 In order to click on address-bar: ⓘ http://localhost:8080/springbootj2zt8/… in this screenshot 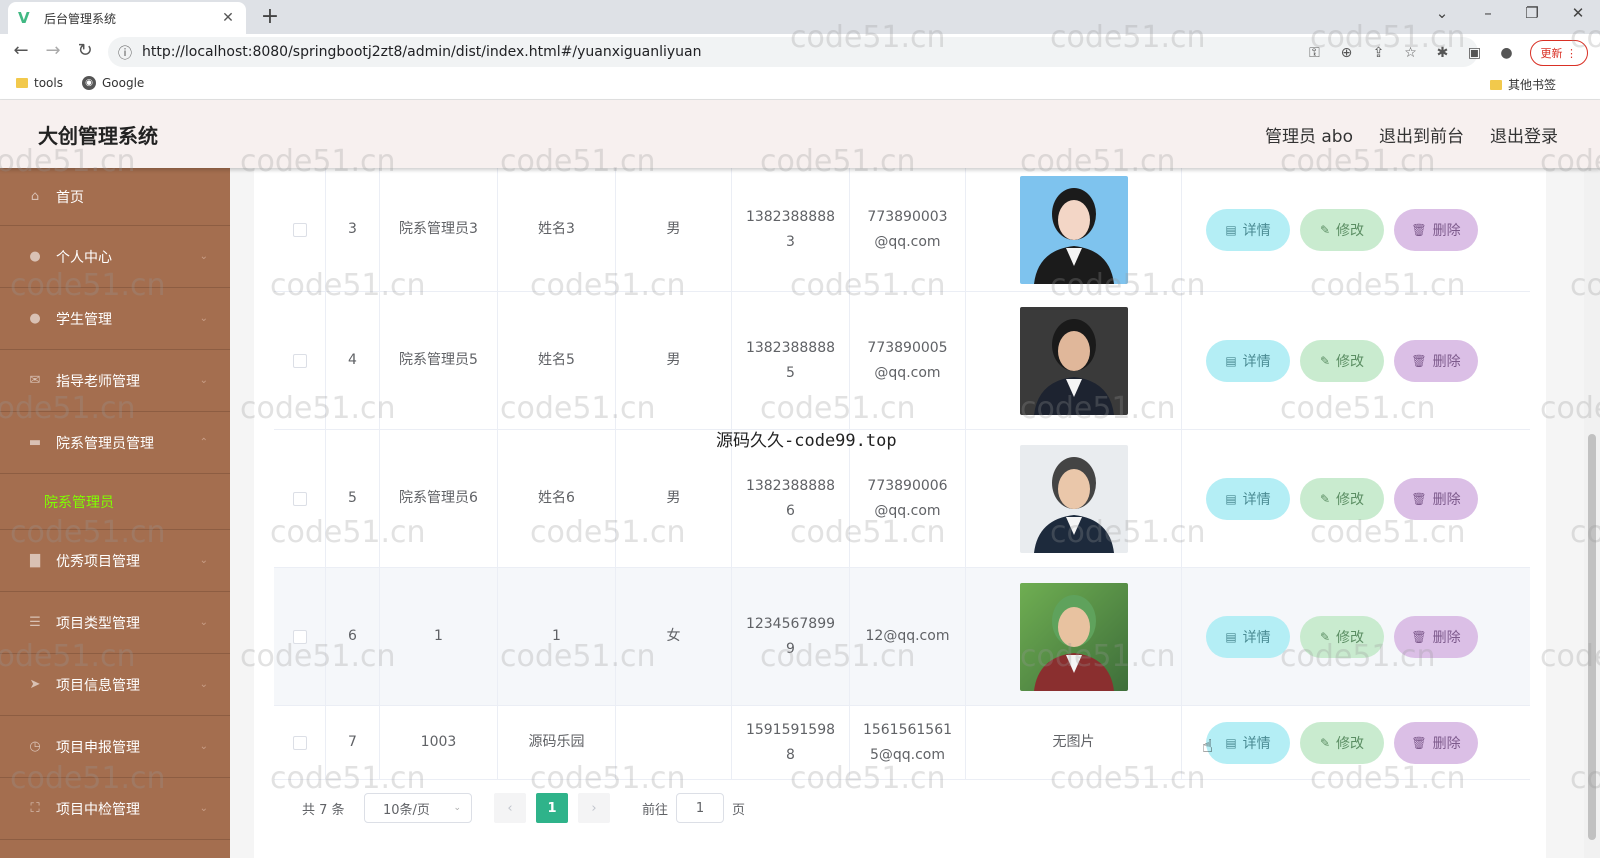, I will do `click(793, 52)`.